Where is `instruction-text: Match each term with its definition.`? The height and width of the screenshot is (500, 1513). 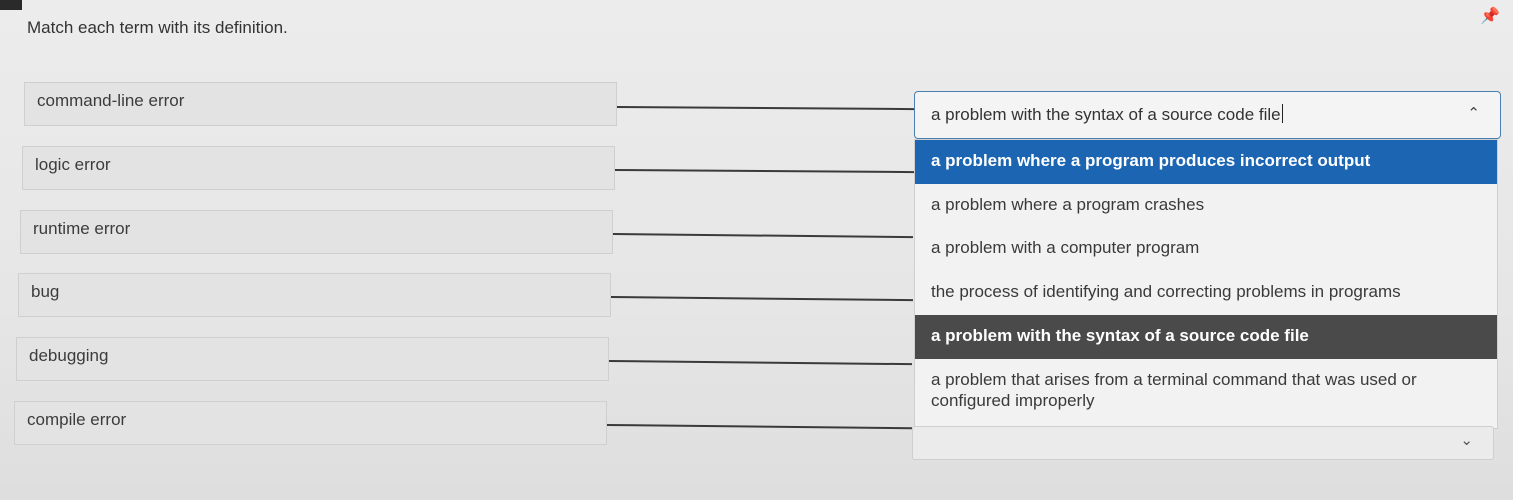
instruction-text: Match each term with its definition. is located at coordinates (157, 27).